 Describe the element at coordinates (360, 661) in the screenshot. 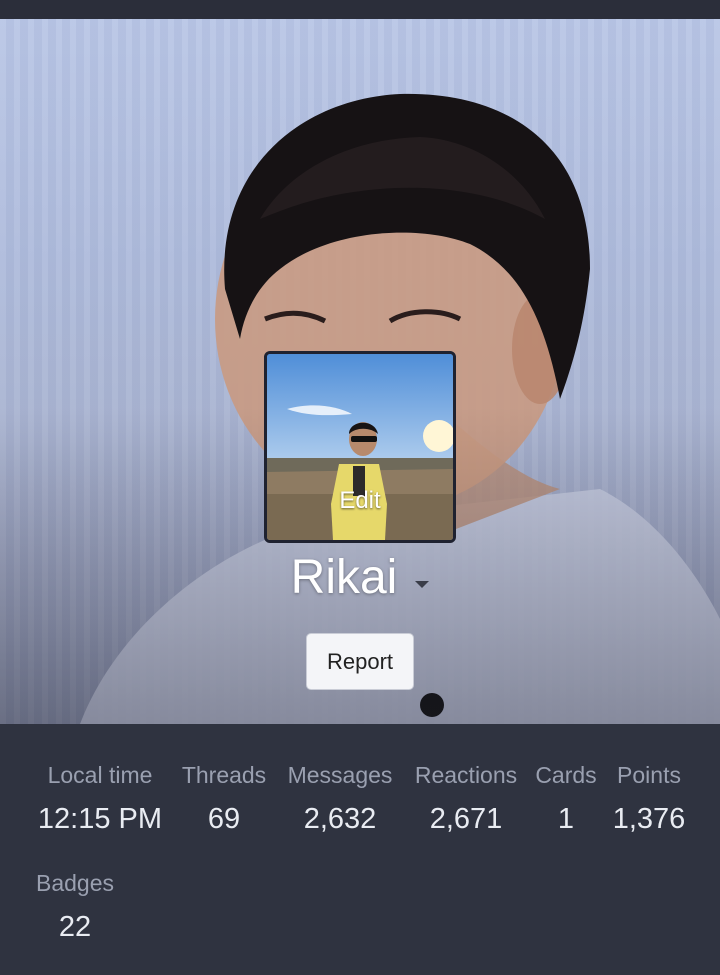

I see `report-button: Report` at that location.